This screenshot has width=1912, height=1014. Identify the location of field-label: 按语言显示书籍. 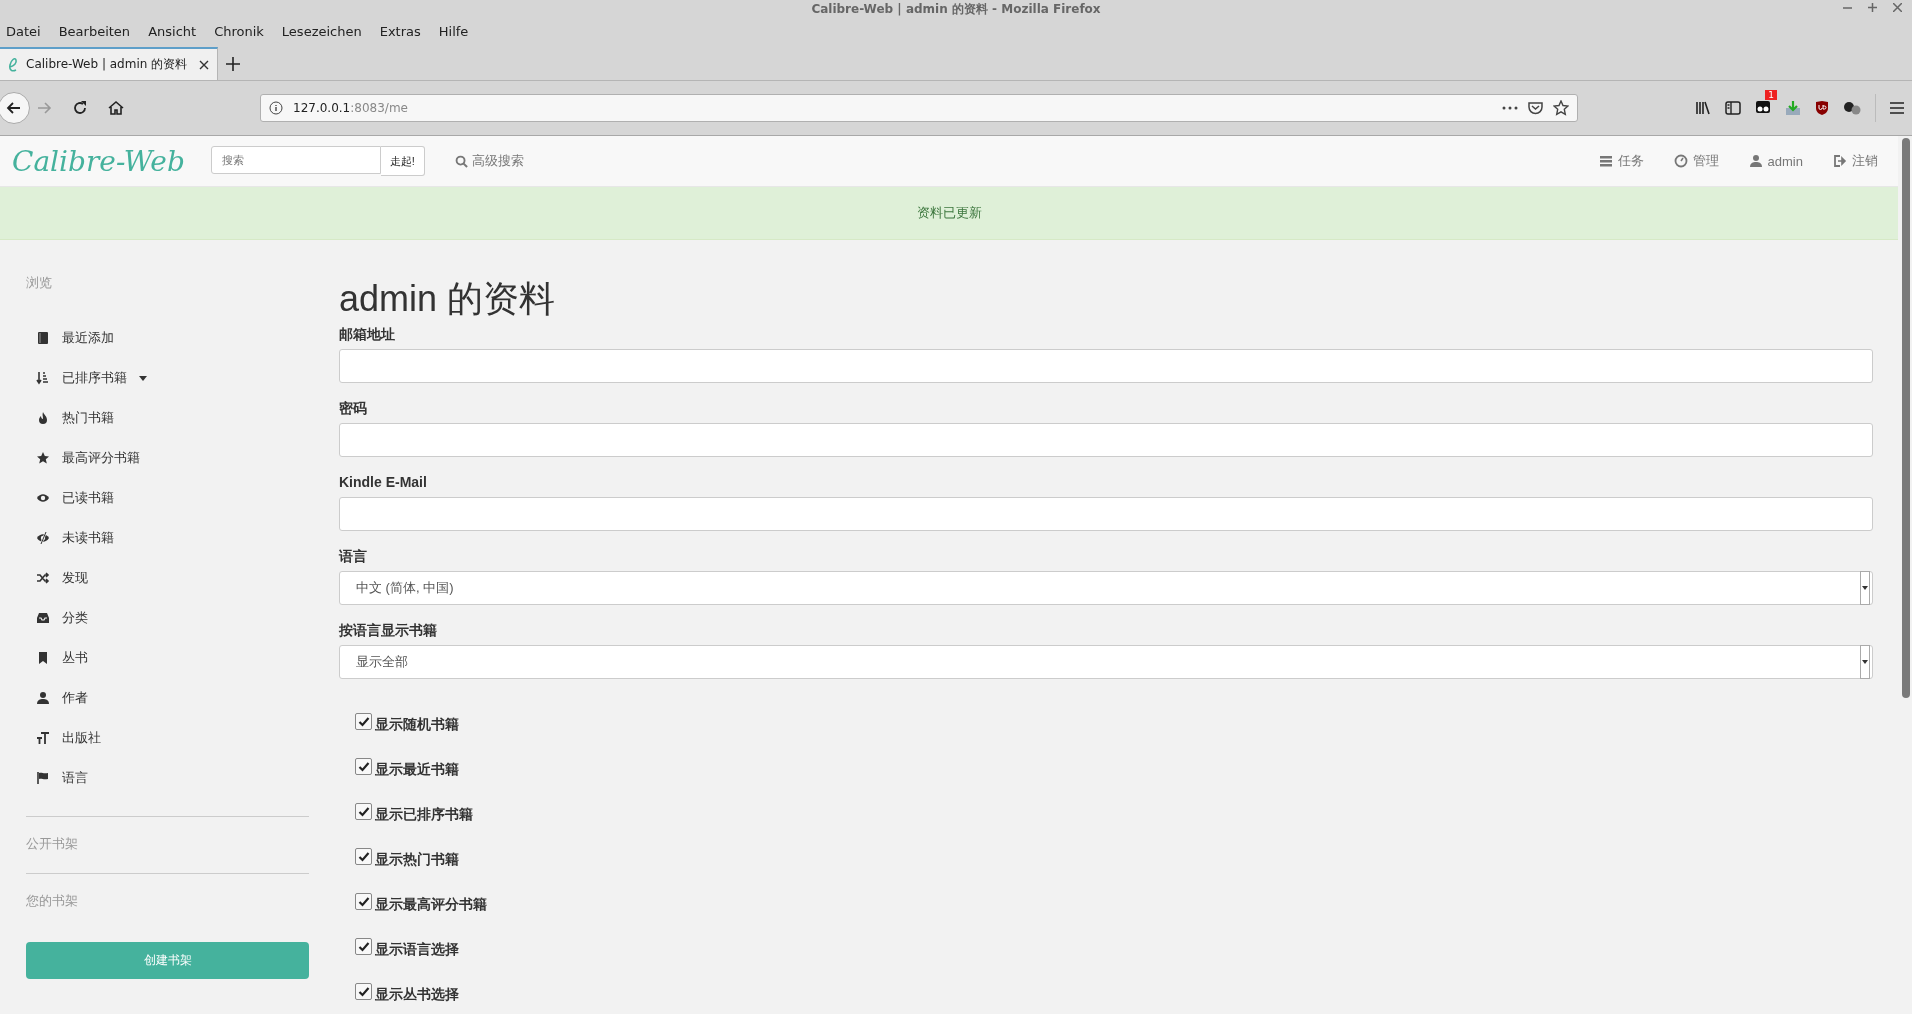
(388, 630).